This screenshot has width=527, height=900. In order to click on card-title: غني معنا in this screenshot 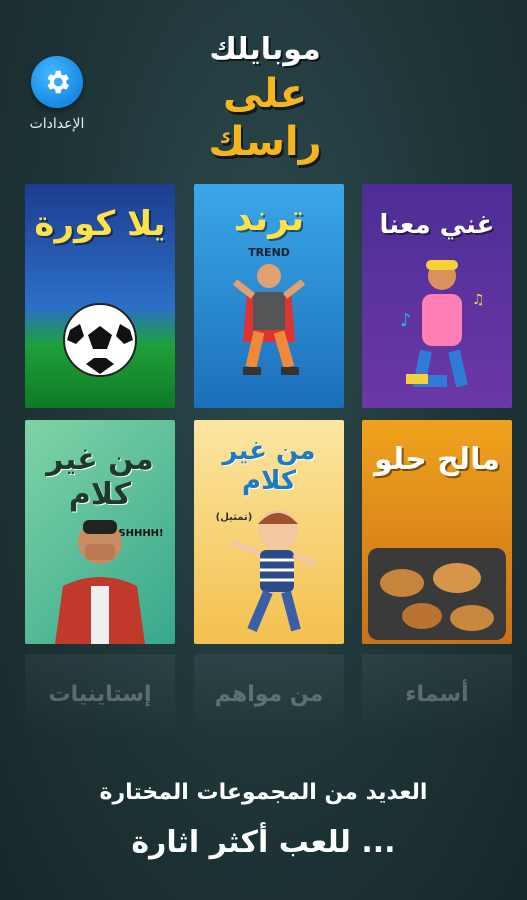, I will do `click(437, 225)`.